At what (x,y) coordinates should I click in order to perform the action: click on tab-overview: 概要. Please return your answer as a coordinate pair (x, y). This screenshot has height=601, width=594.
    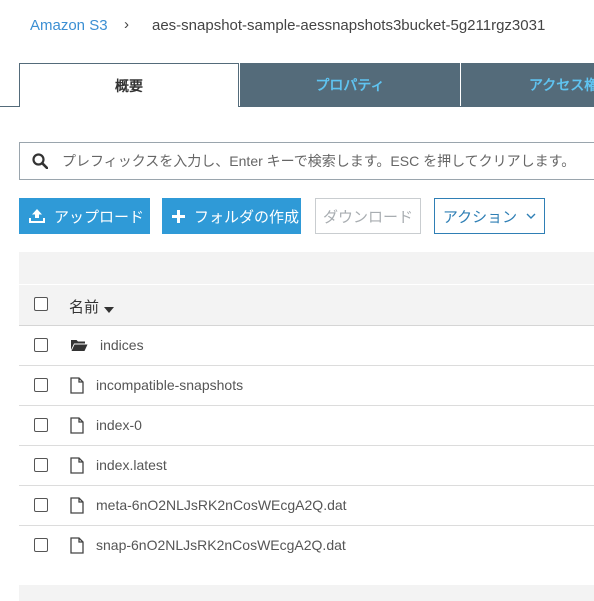
    Looking at the image, I should click on (129, 85).